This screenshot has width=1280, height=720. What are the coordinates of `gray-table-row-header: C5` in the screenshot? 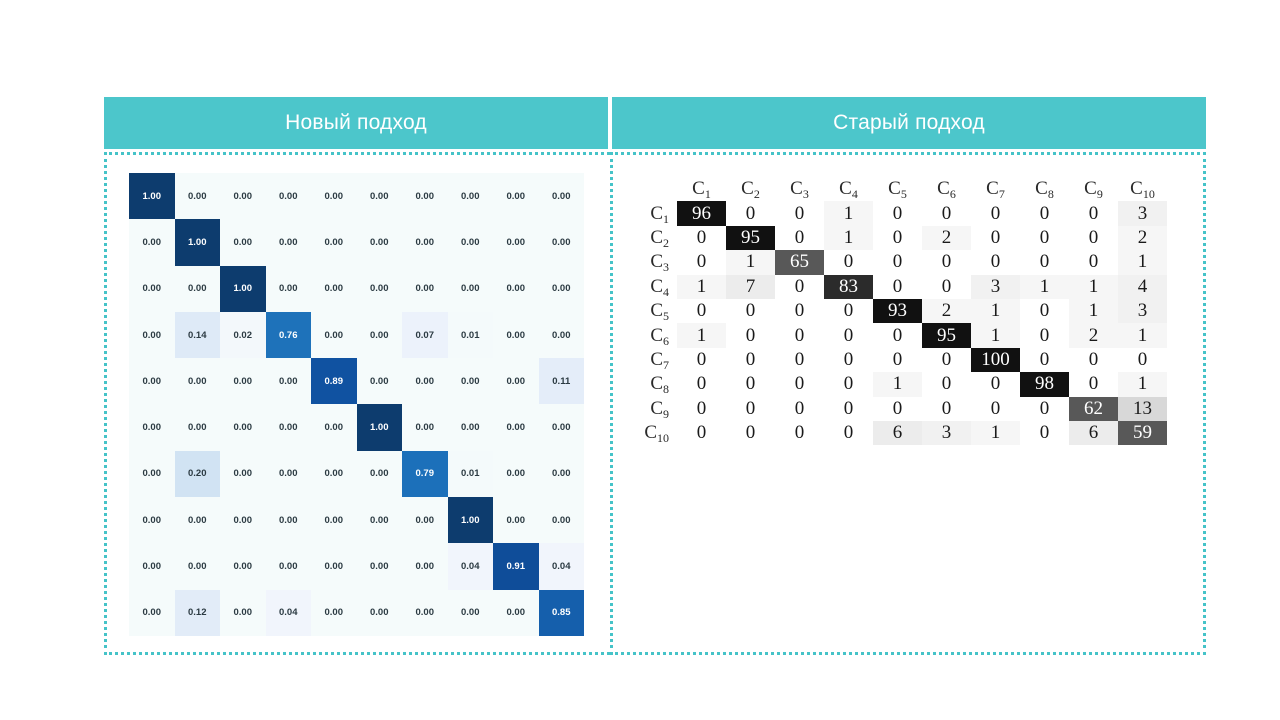 It's located at (659, 312).